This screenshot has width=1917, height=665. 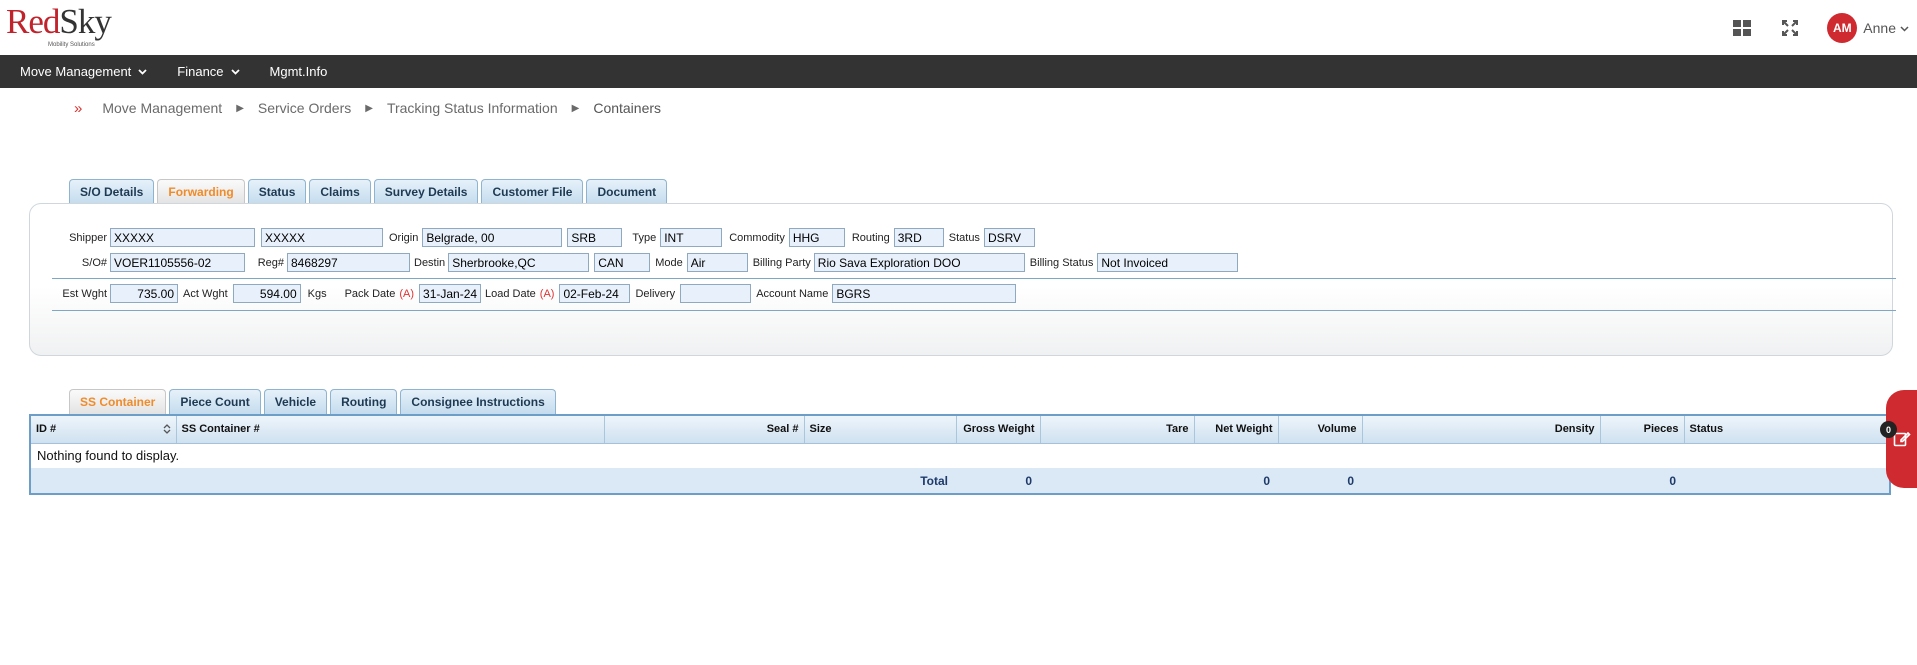 What do you see at coordinates (919, 262) in the screenshot?
I see `billing-party-field` at bounding box center [919, 262].